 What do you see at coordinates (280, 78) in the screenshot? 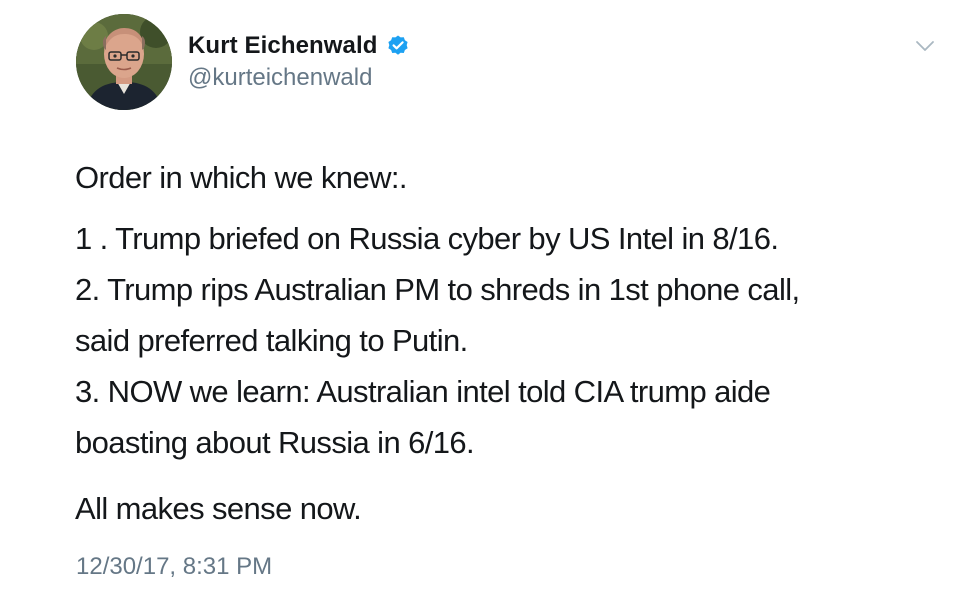
I see `author-handle: @kurteichenwald` at bounding box center [280, 78].